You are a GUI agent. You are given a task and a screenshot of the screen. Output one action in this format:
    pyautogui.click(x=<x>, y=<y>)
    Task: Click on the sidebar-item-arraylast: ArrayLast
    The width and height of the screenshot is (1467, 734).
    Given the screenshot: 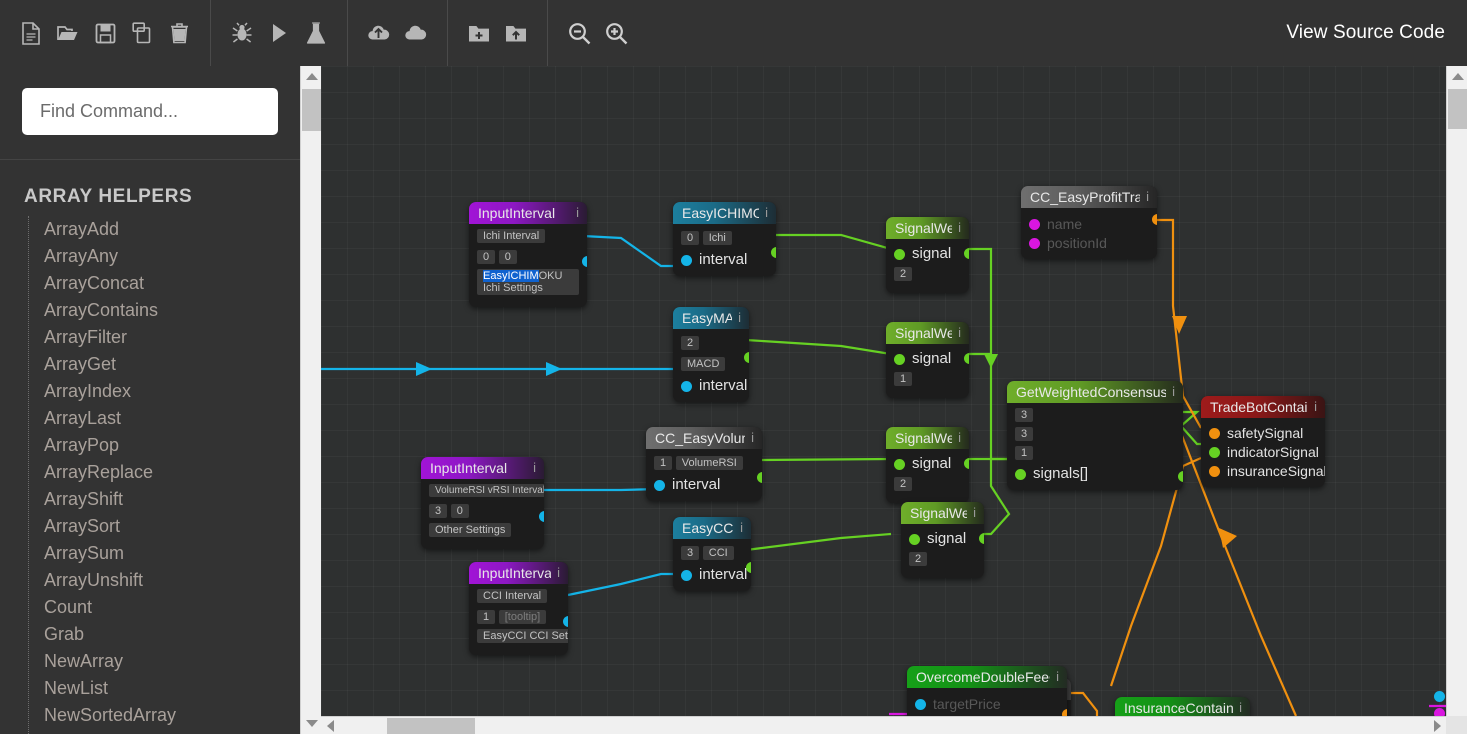 What is the action you would take?
    pyautogui.click(x=164, y=418)
    